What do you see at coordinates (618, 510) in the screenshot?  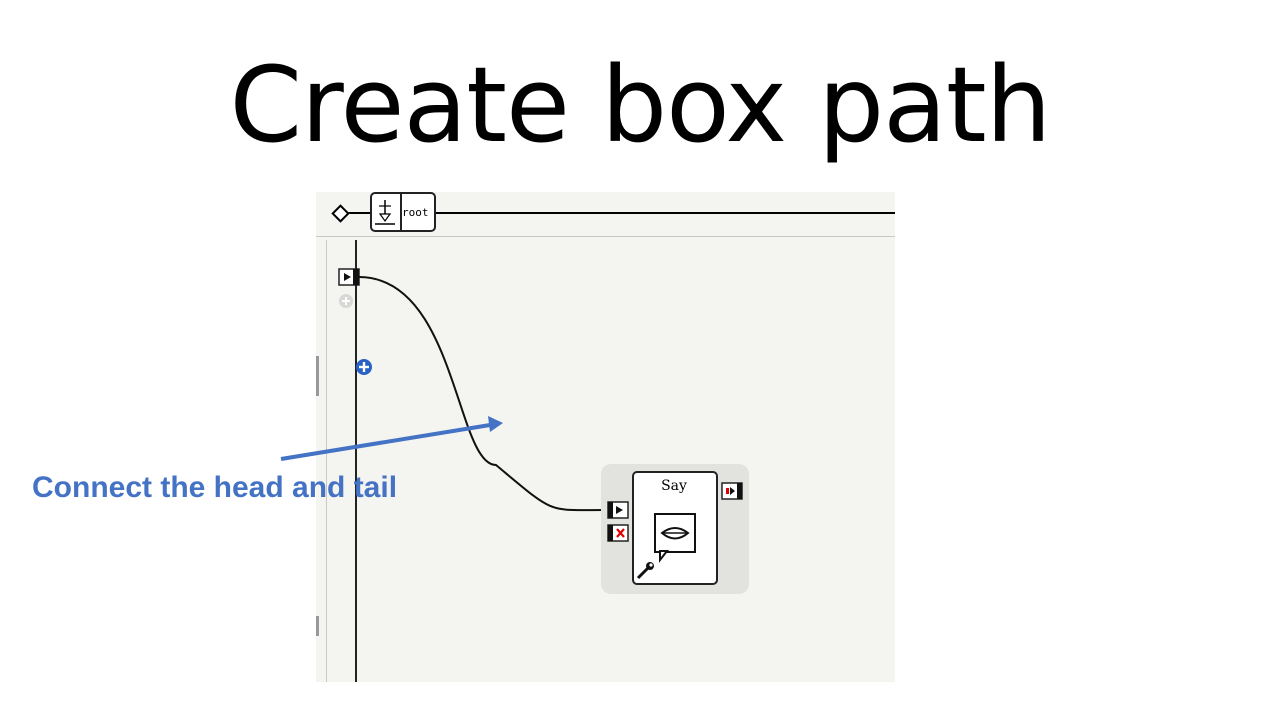 I see `say-input-play-icon` at bounding box center [618, 510].